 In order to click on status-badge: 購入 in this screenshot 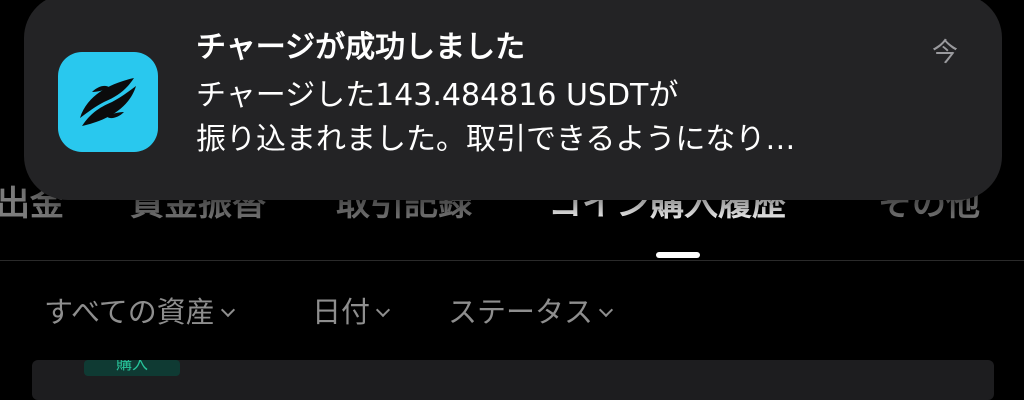, I will do `click(132, 368)`.